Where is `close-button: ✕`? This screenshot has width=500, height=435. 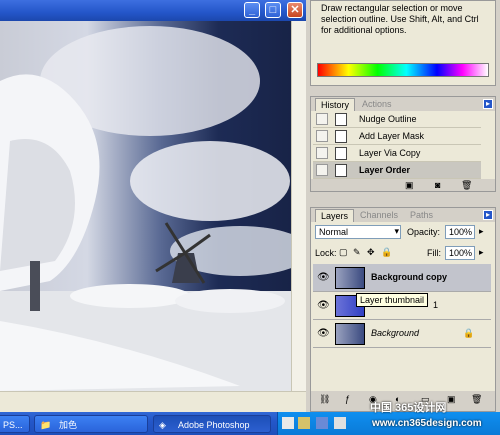 close-button: ✕ is located at coordinates (295, 10).